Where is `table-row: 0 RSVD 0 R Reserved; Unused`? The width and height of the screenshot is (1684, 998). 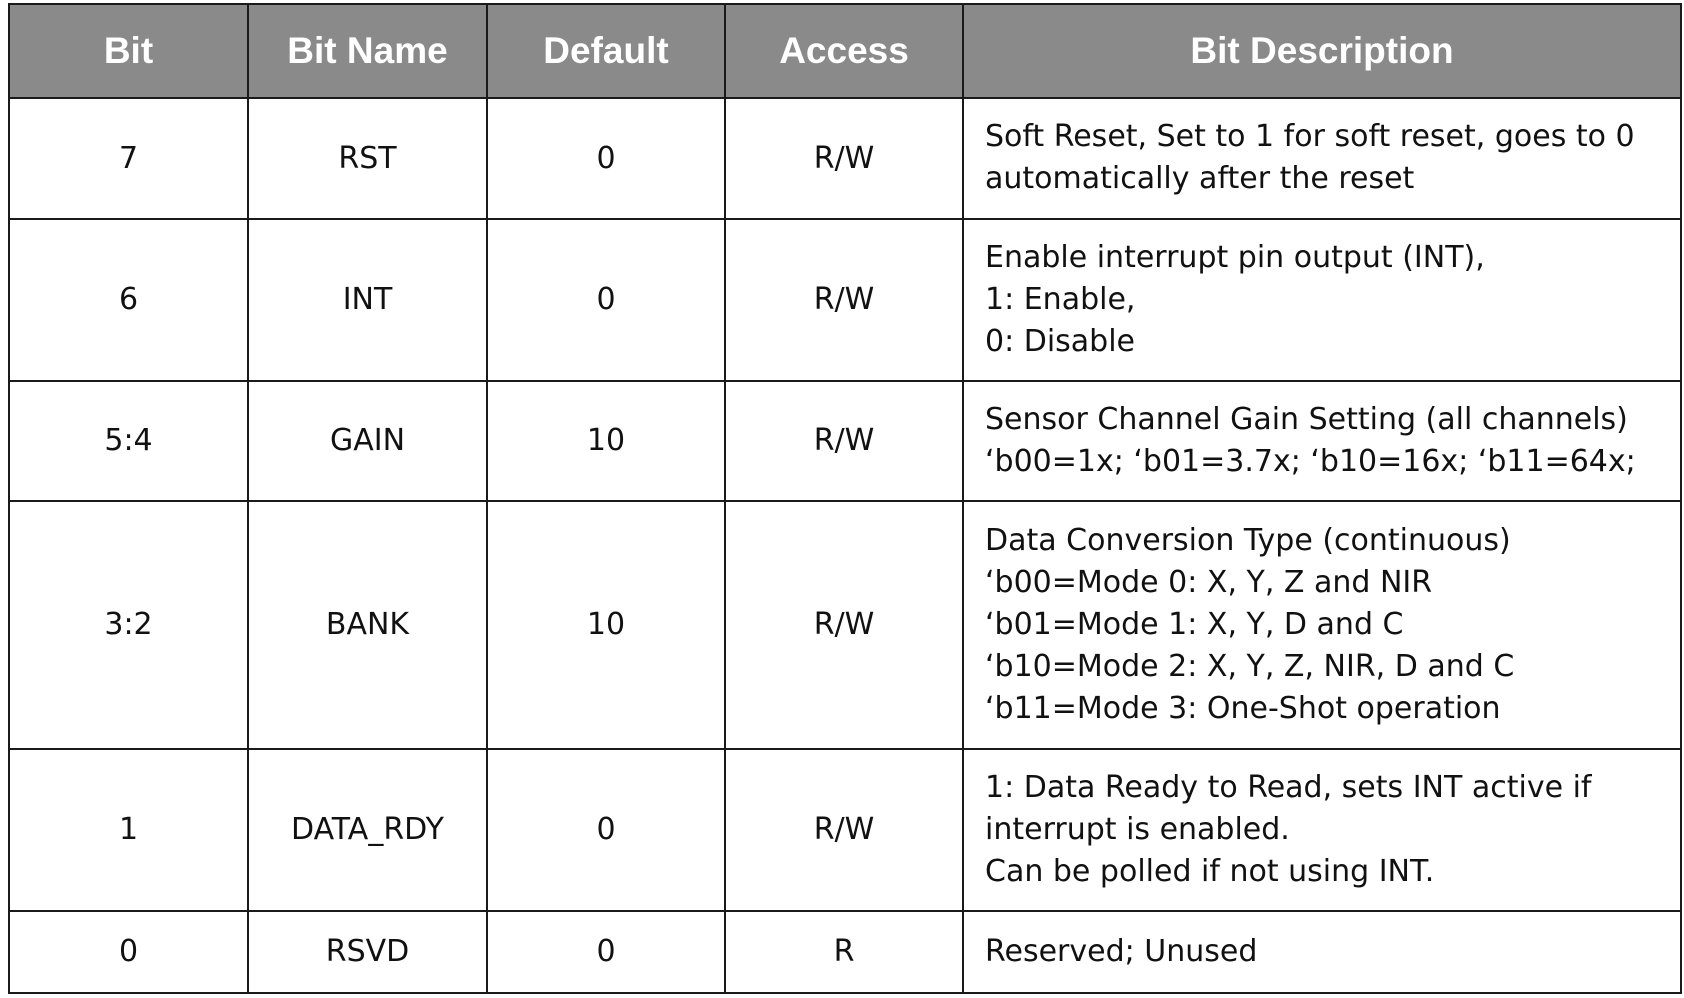
table-row: 0 RSVD 0 R Reserved; Unused is located at coordinates (845, 952).